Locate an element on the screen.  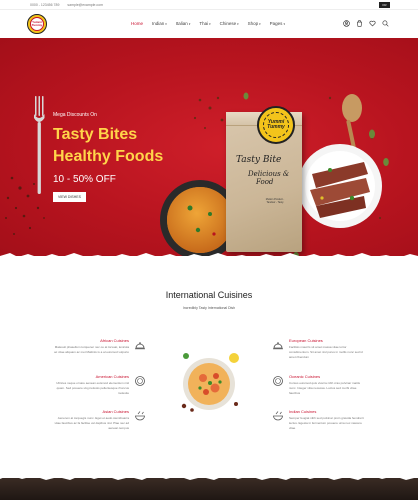
nav-item-chinese: Chinese ▾ is located at coordinates (229, 23).